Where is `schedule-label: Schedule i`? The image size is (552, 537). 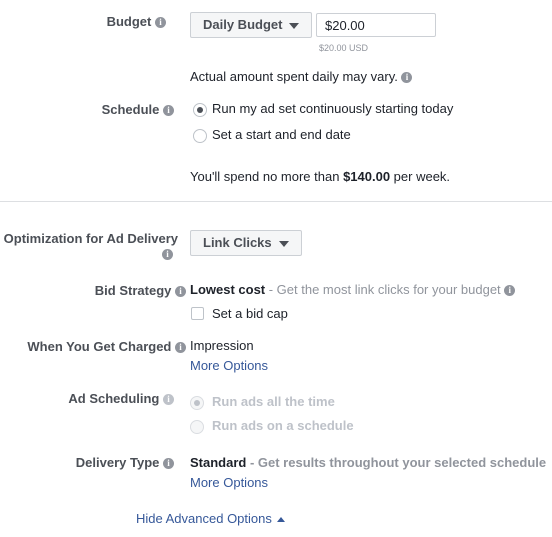
schedule-label: Schedule i is located at coordinates (138, 109).